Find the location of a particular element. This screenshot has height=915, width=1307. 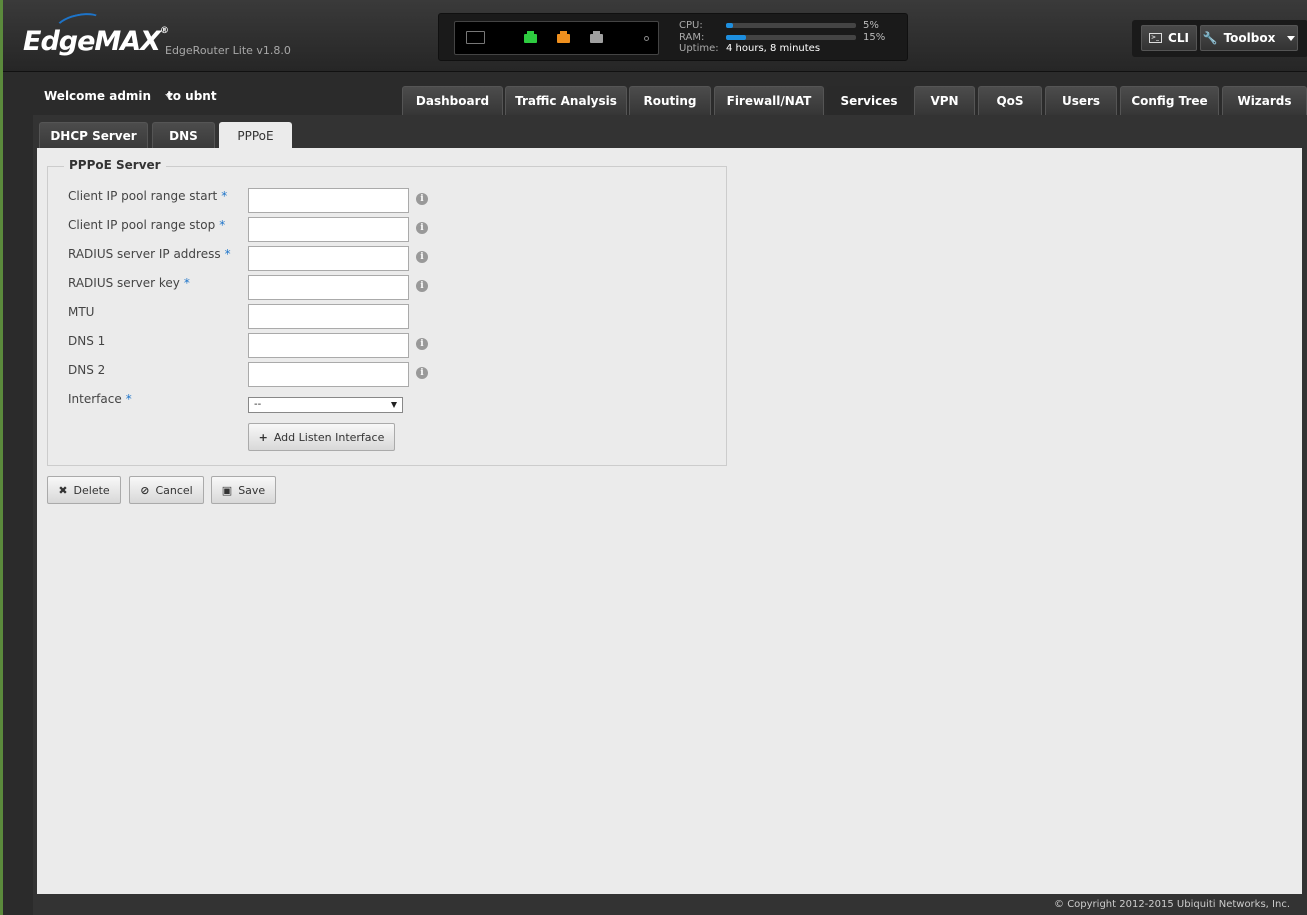

floppy-disk-icon: ▣ is located at coordinates (227, 490).